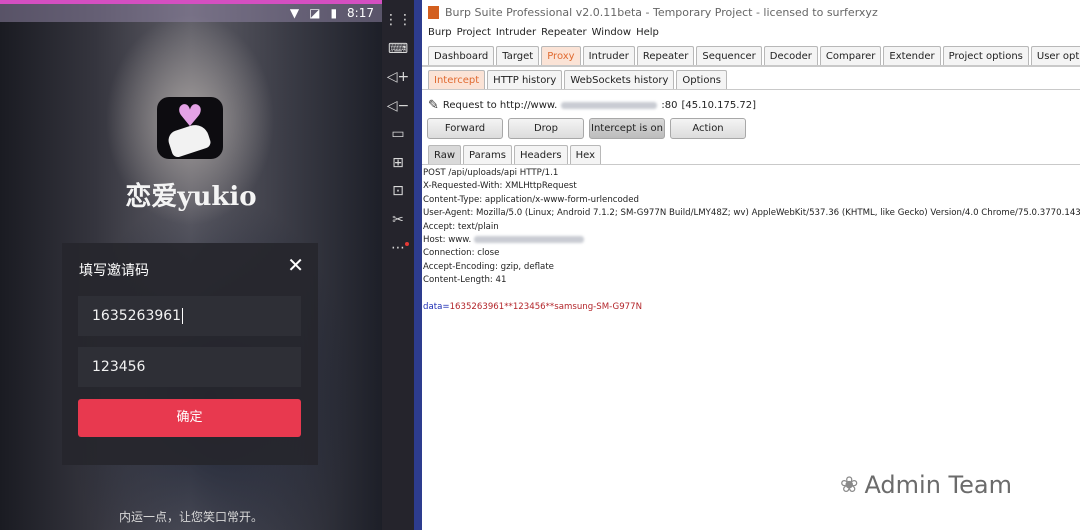  Describe the element at coordinates (500, 105) in the screenshot. I see `request-prefix: Request to http://www.` at that location.